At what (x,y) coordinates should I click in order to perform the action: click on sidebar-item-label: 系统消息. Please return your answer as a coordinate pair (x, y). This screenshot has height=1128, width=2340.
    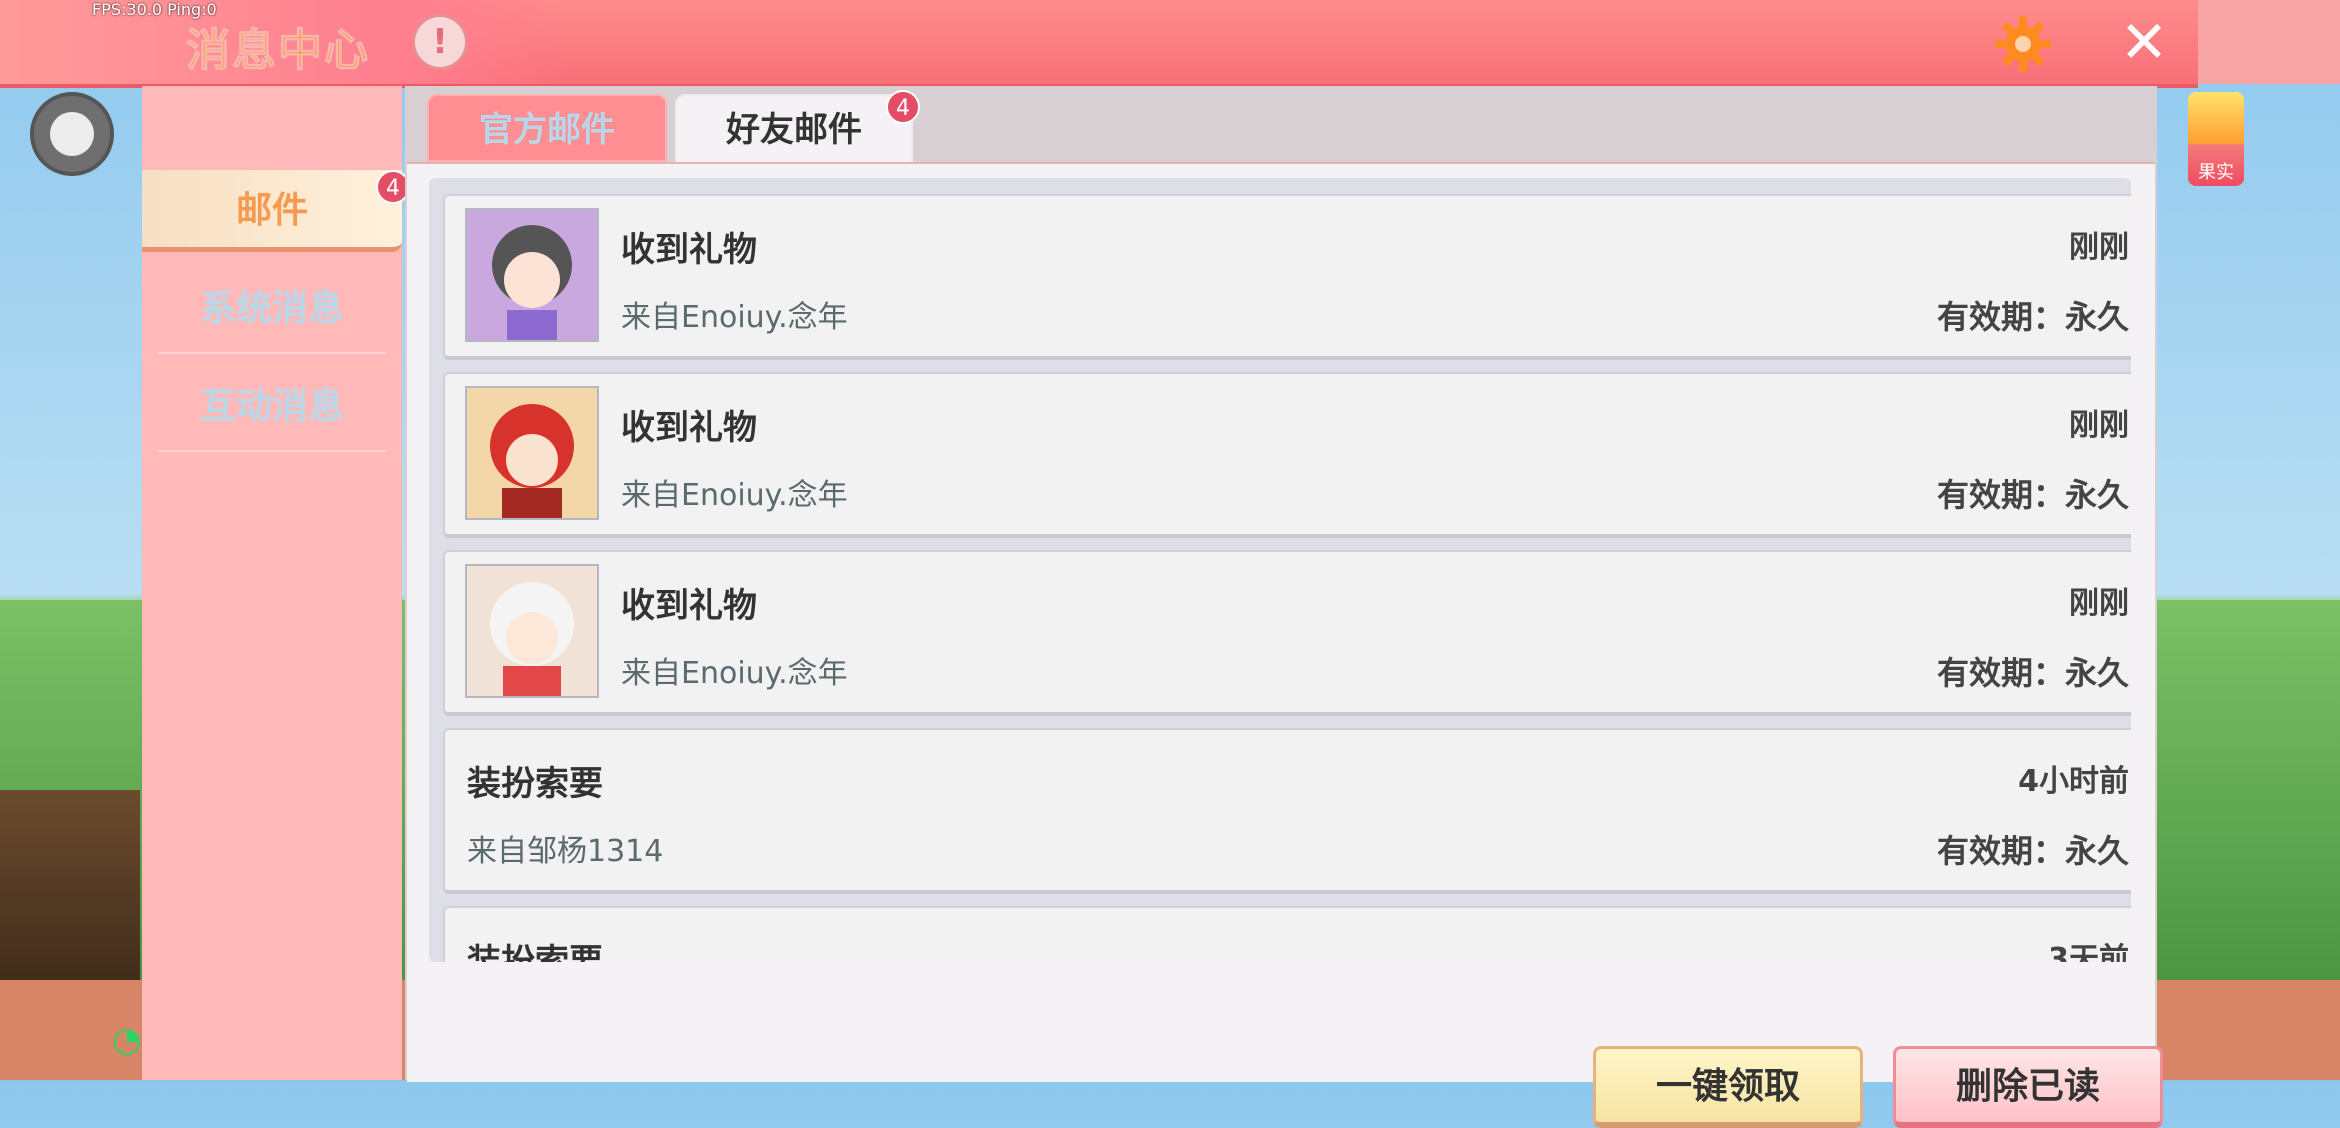
    Looking at the image, I should click on (271, 308).